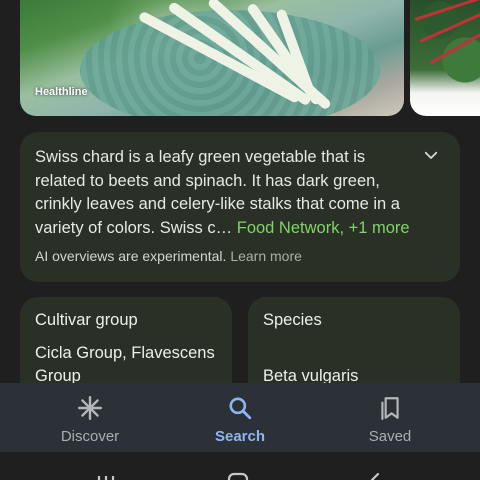  What do you see at coordinates (131, 256) in the screenshot?
I see `ai-disclaimer: AI overviews are experimental.` at bounding box center [131, 256].